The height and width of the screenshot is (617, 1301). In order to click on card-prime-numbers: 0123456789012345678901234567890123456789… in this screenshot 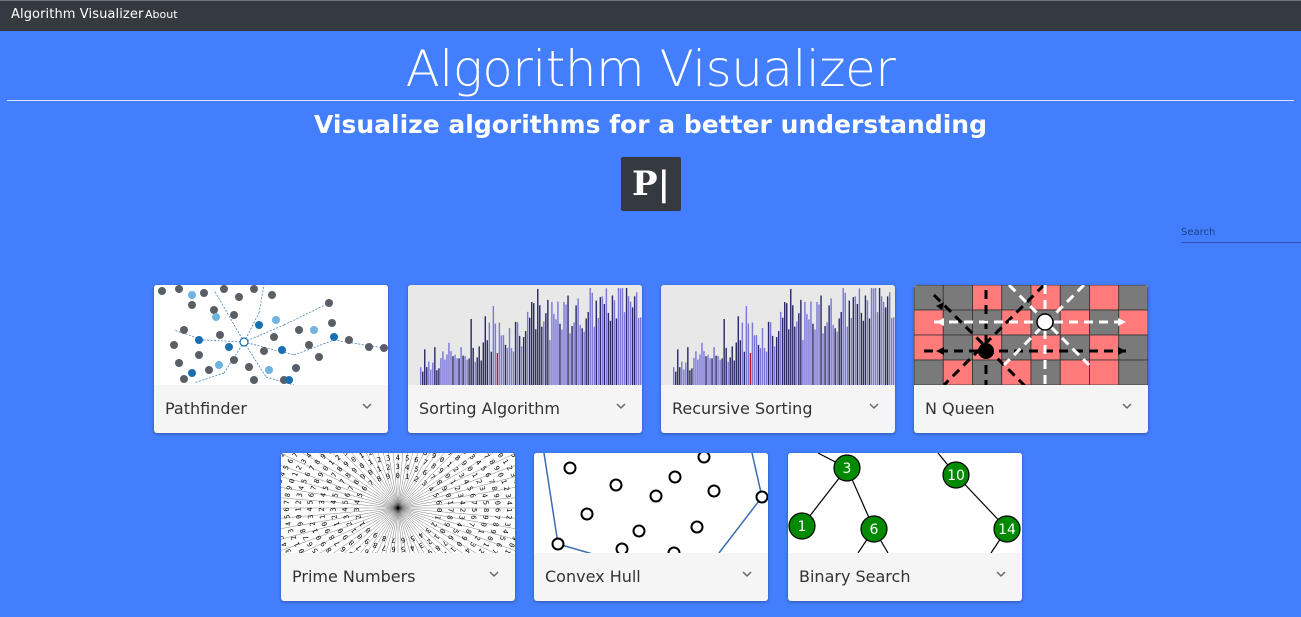, I will do `click(398, 527)`.